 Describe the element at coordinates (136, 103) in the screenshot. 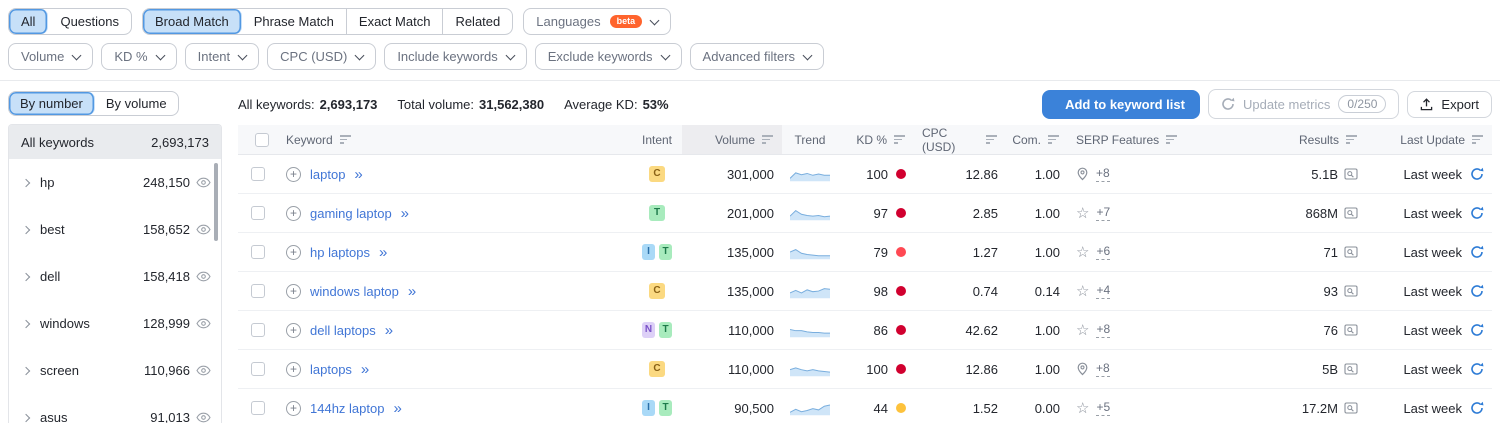

I see `toggle-by-volume: By volume` at that location.